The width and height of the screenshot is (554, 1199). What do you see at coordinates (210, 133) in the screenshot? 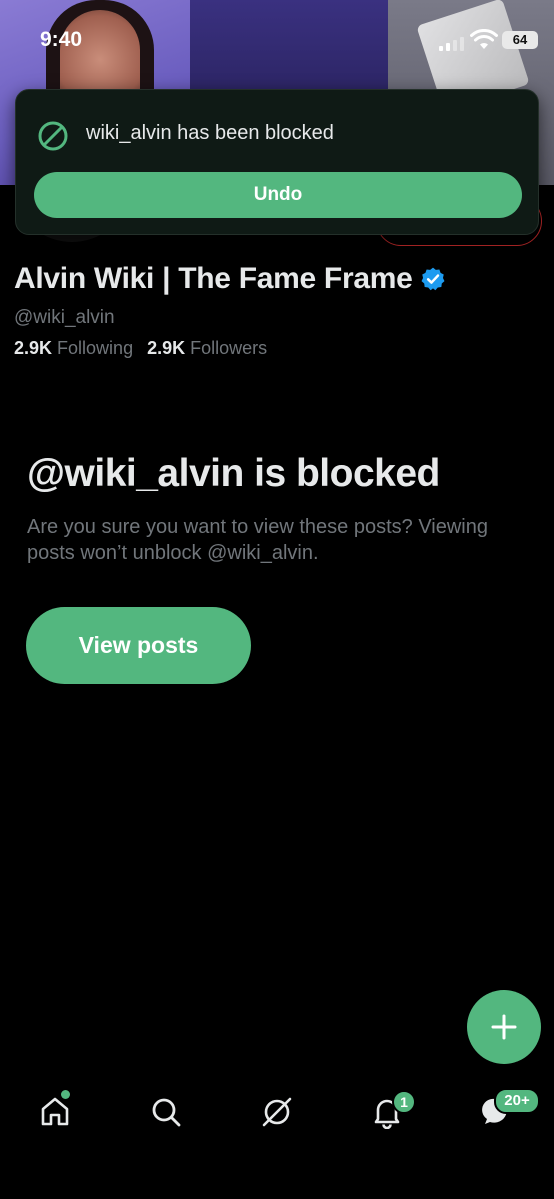
I see `toast-message: wiki_alvin has been blocked` at bounding box center [210, 133].